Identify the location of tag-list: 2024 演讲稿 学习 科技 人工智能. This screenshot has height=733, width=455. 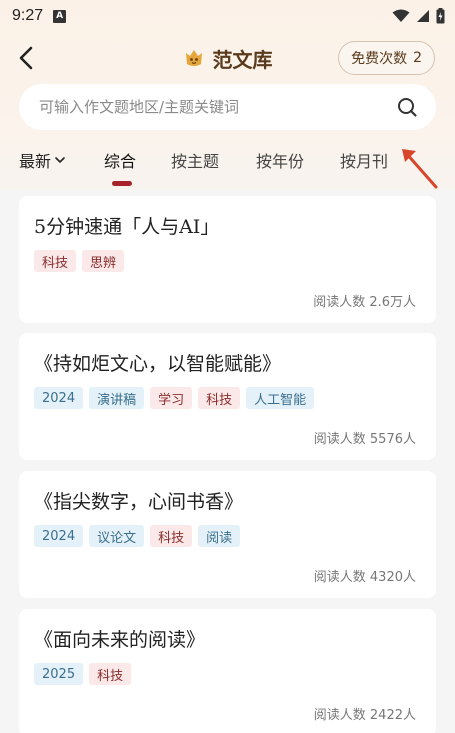
(174, 398).